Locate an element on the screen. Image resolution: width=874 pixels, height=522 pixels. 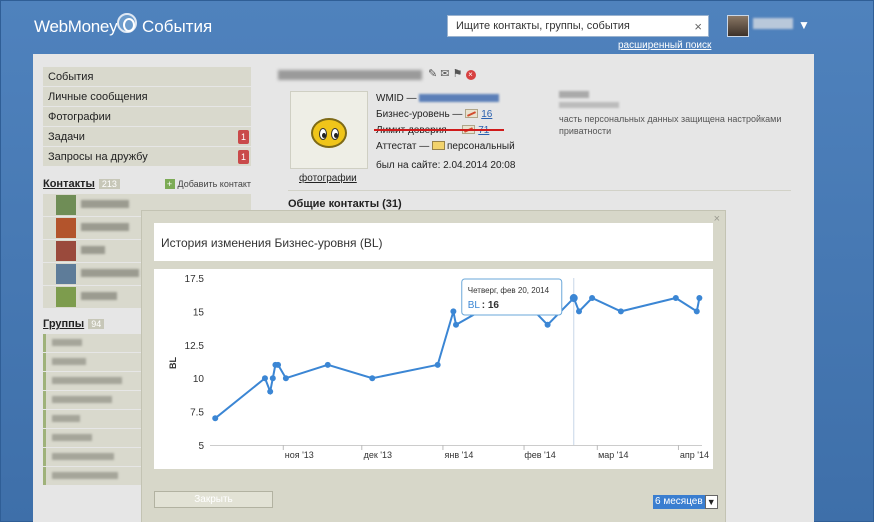
highlight-underline is located at coordinates (439, 130).